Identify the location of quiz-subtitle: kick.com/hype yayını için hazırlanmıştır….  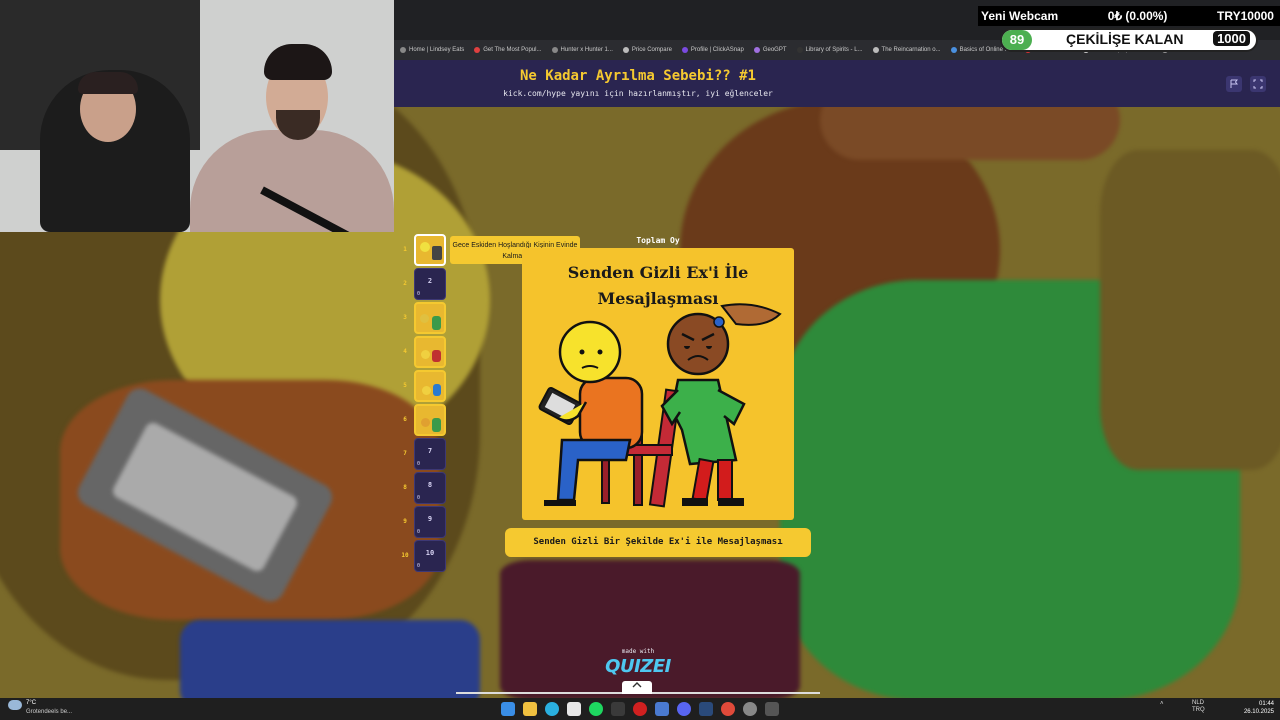
(638, 93).